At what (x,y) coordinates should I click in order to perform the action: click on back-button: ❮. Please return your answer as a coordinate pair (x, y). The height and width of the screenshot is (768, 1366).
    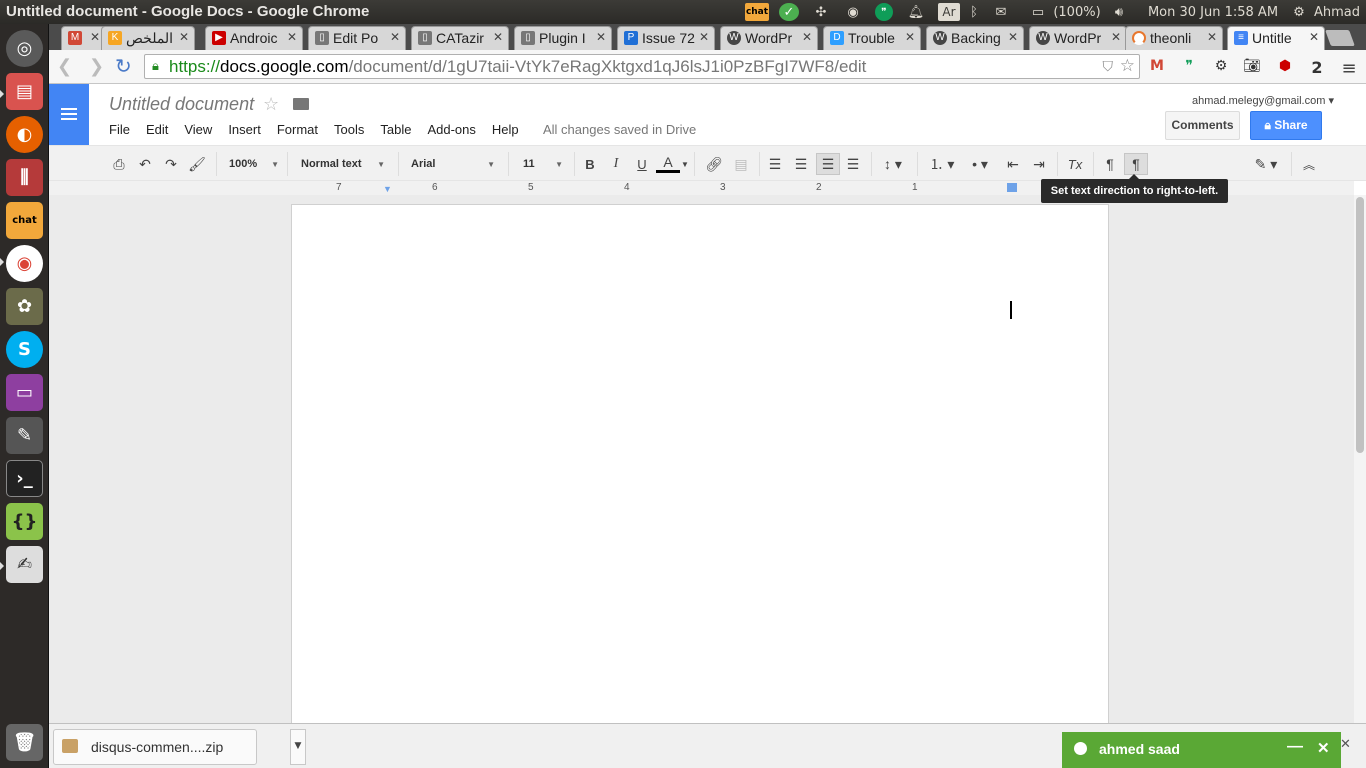
    Looking at the image, I should click on (64, 66).